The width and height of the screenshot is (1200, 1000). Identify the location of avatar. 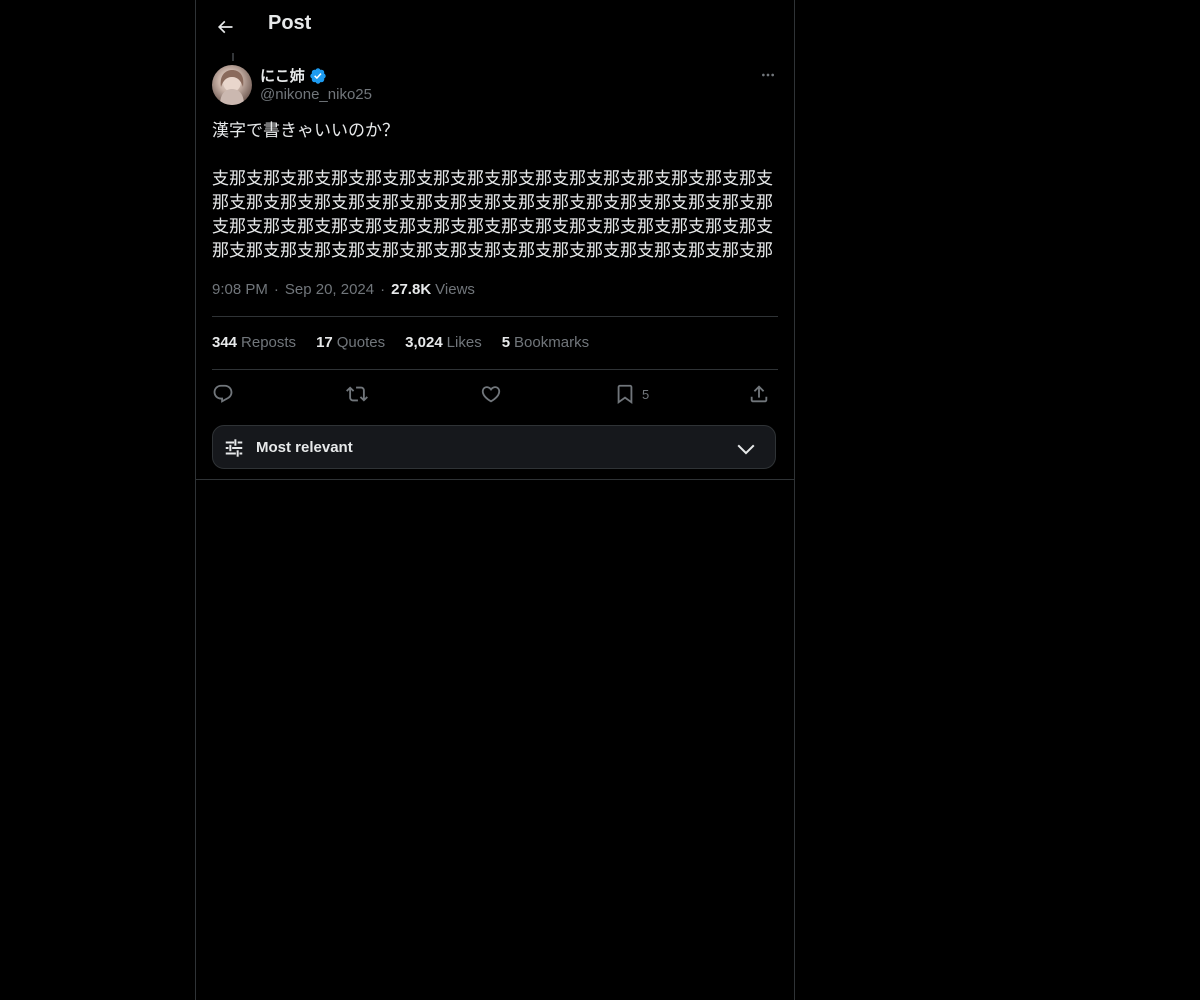
(232, 85).